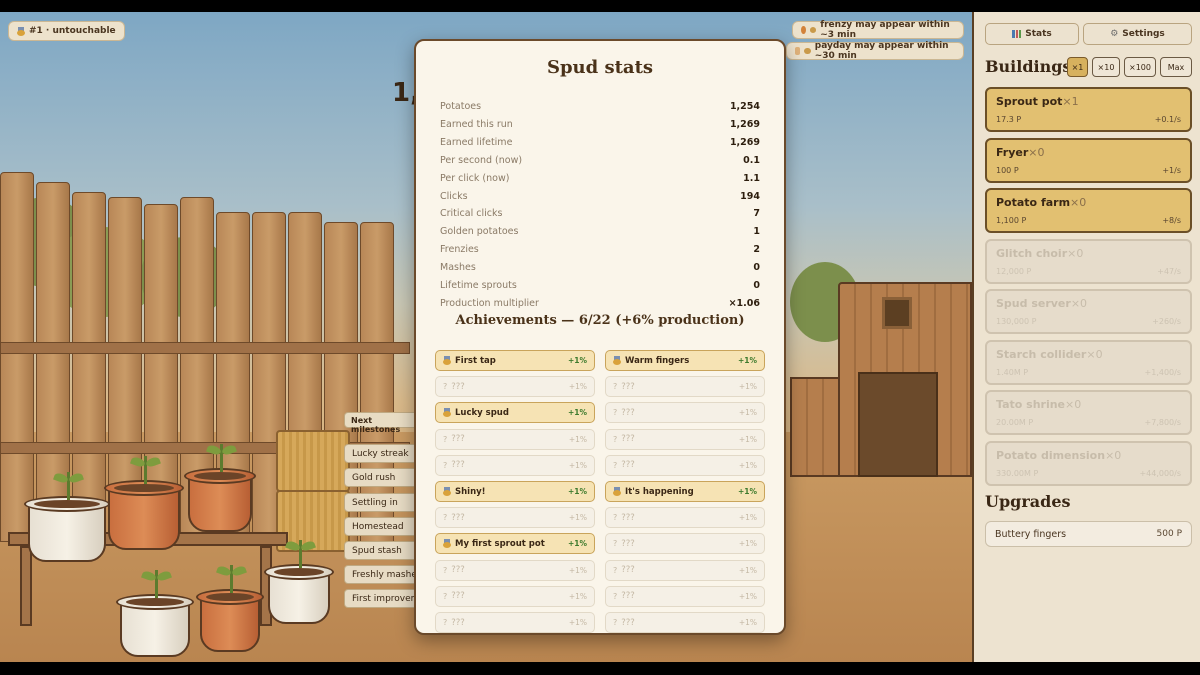 Image resolution: width=1200 pixels, height=675 pixels. I want to click on milestone-item: First improvement, so click(384, 598).